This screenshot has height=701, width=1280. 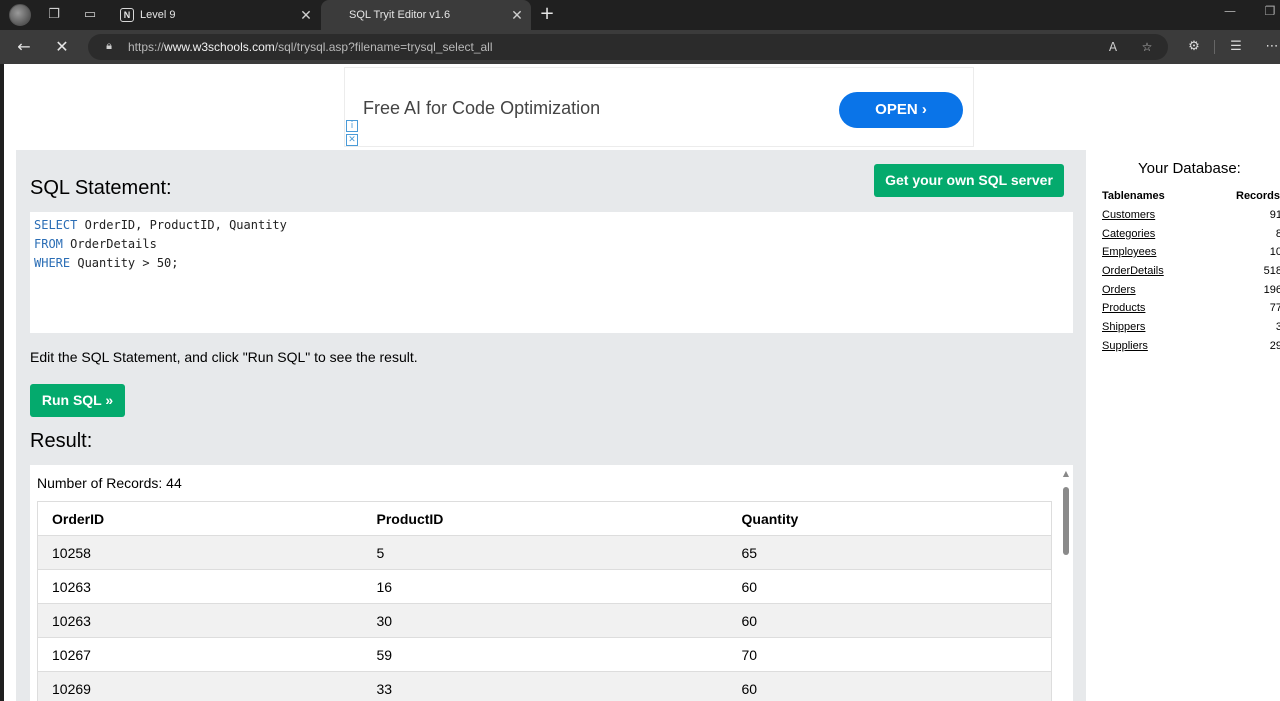 I want to click on ad-banner: Free AI for Code Optimization OPEN › i ✕, so click(x=659, y=107).